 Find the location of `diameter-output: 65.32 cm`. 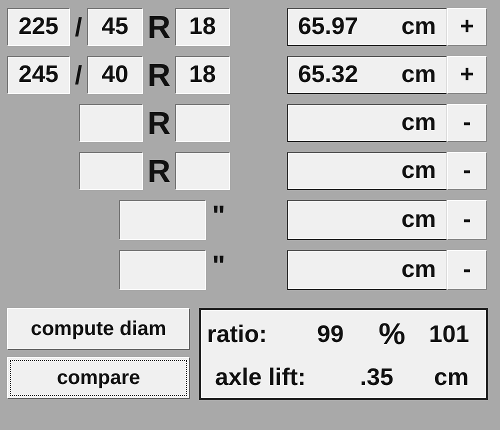

diameter-output: 65.32 cm is located at coordinates (367, 75).